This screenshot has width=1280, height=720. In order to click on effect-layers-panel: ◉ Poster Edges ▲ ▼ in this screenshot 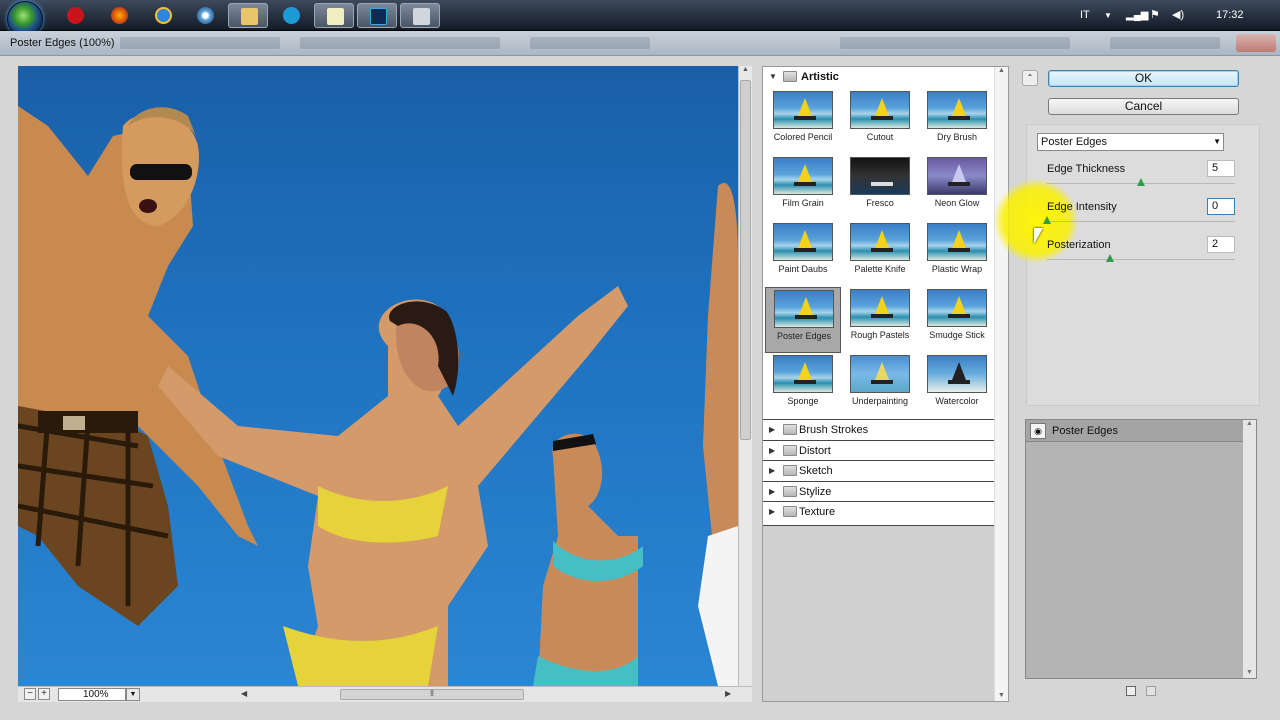, I will do `click(1141, 549)`.